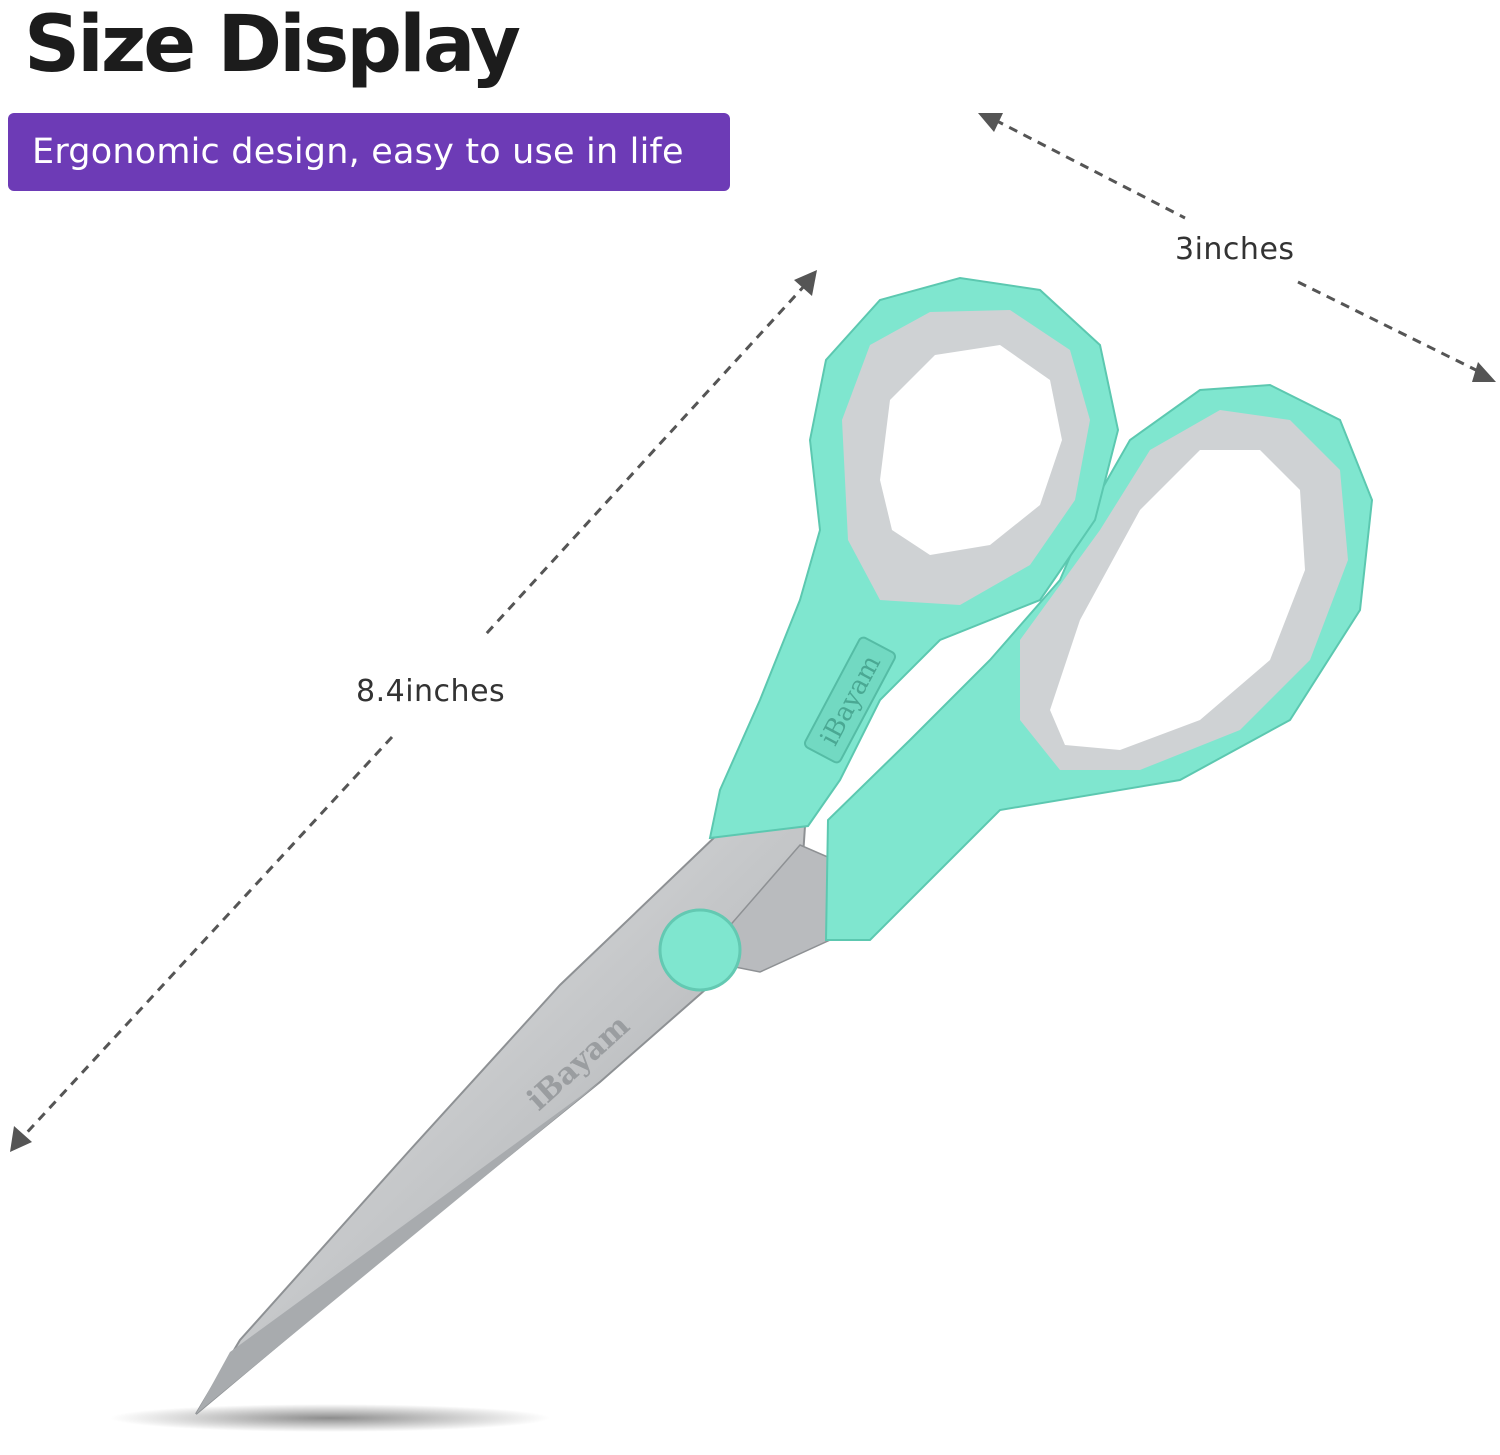  I want to click on length-dimension-label: 8.4inches, so click(431, 691).